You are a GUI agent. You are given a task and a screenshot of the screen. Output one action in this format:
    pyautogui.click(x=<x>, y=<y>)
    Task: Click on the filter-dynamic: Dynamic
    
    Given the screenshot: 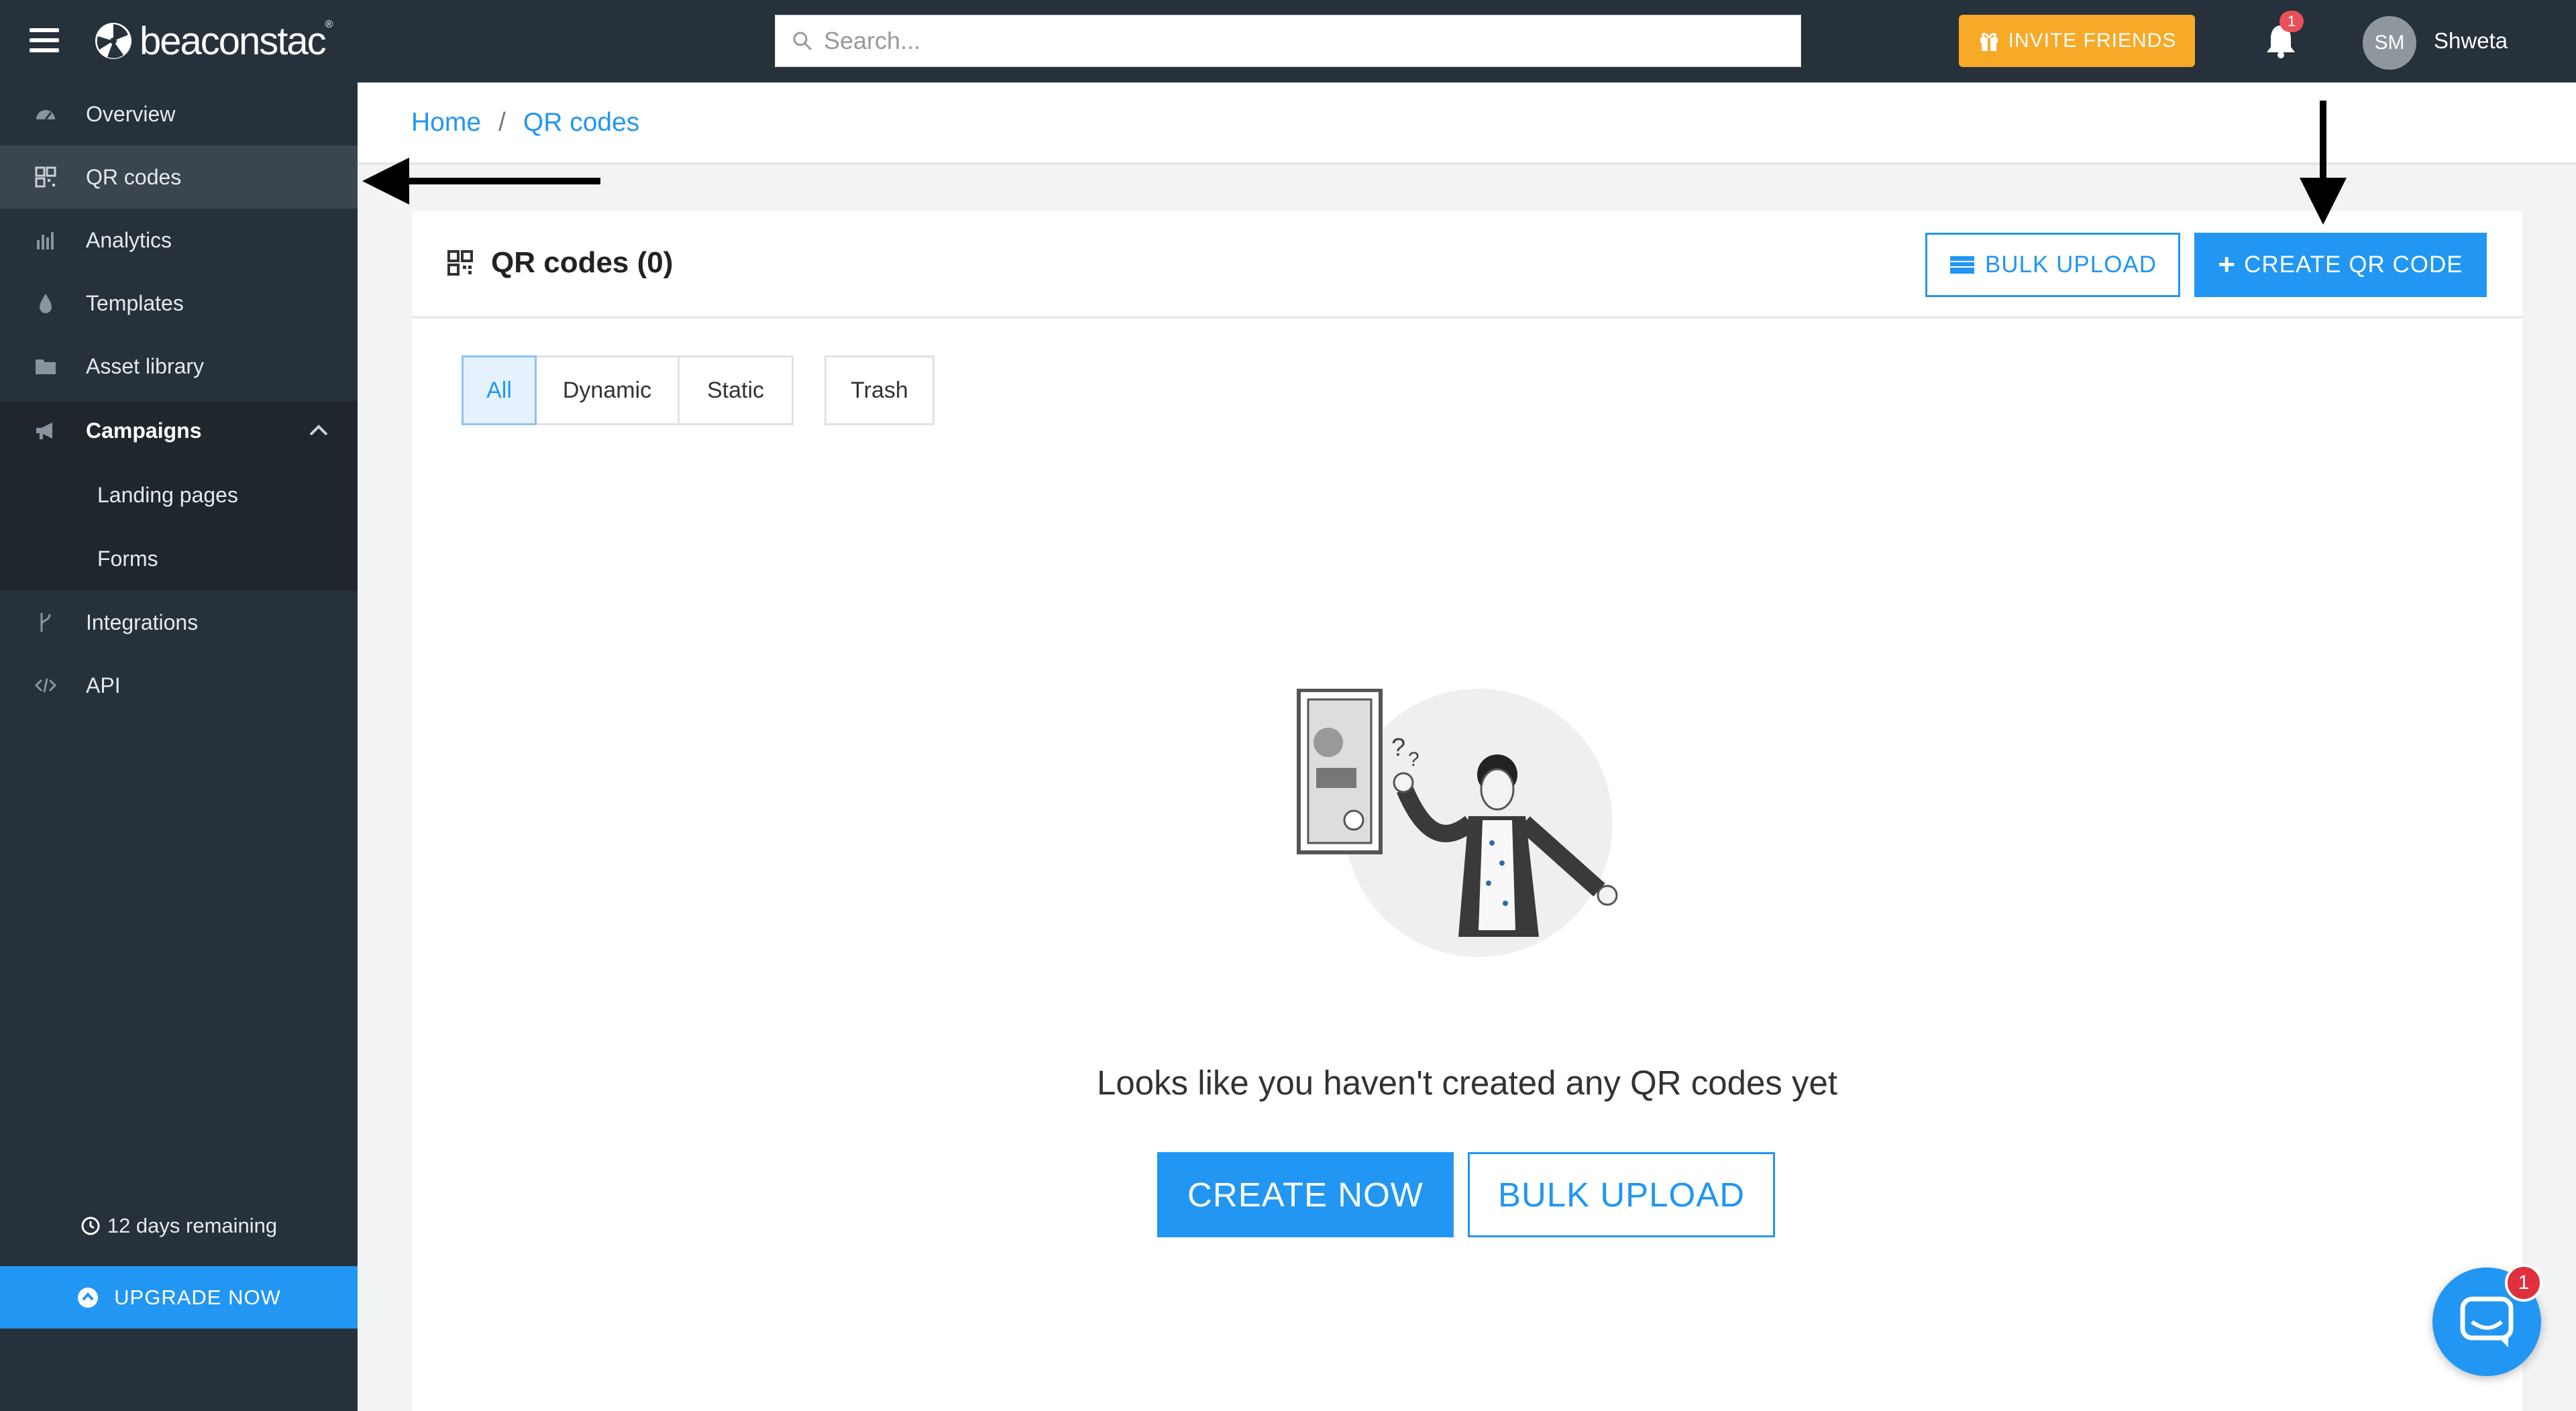 What is the action you would take?
    pyautogui.click(x=608, y=390)
    